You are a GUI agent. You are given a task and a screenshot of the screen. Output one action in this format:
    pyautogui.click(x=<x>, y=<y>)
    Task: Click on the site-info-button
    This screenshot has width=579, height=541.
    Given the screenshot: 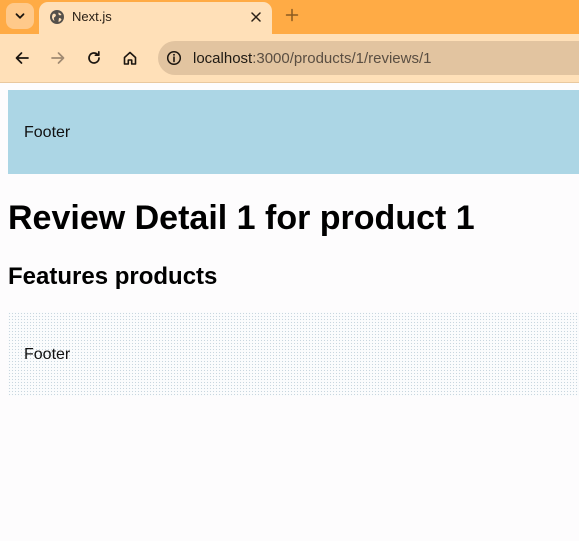 What is the action you would take?
    pyautogui.click(x=174, y=58)
    